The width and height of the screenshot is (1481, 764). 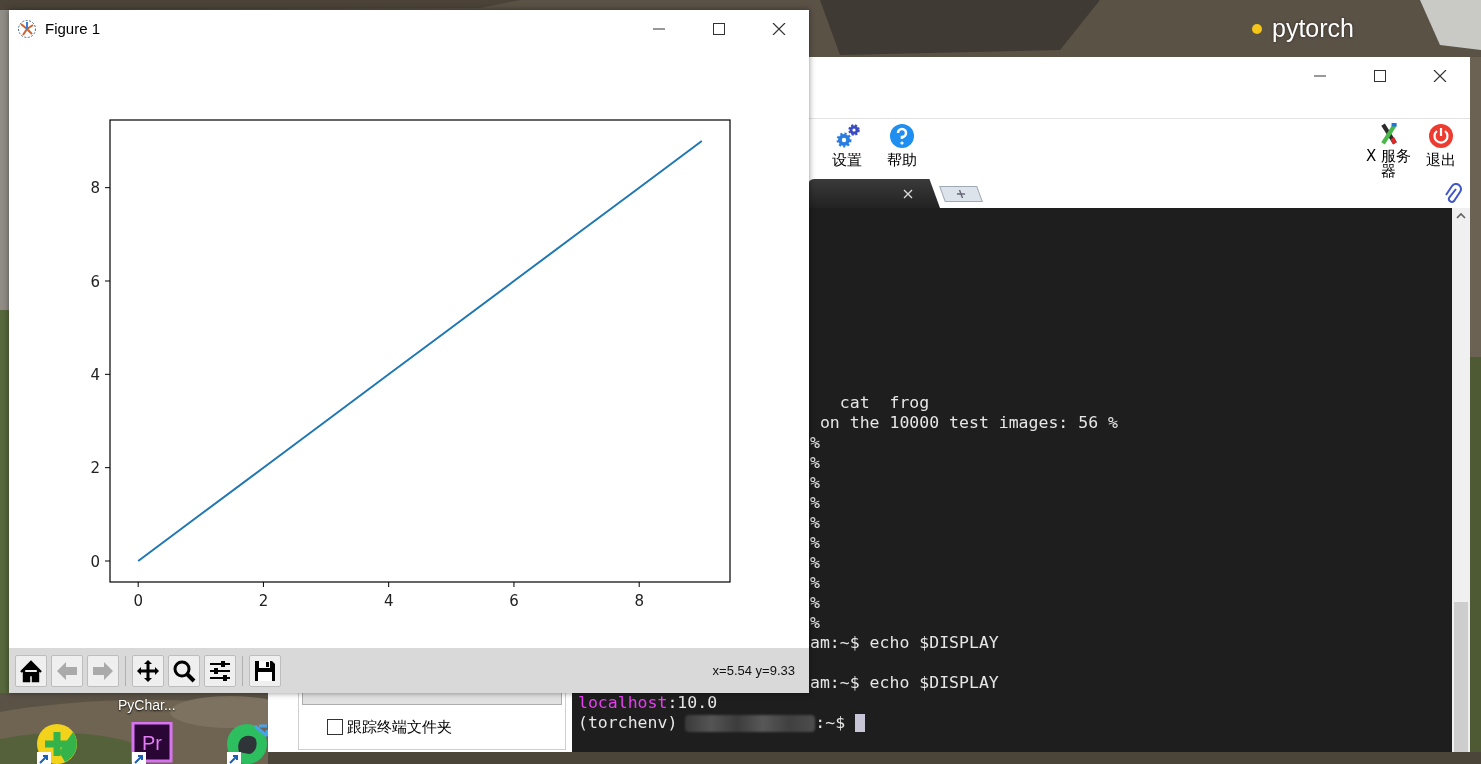 I want to click on move-button, so click(x=148, y=670).